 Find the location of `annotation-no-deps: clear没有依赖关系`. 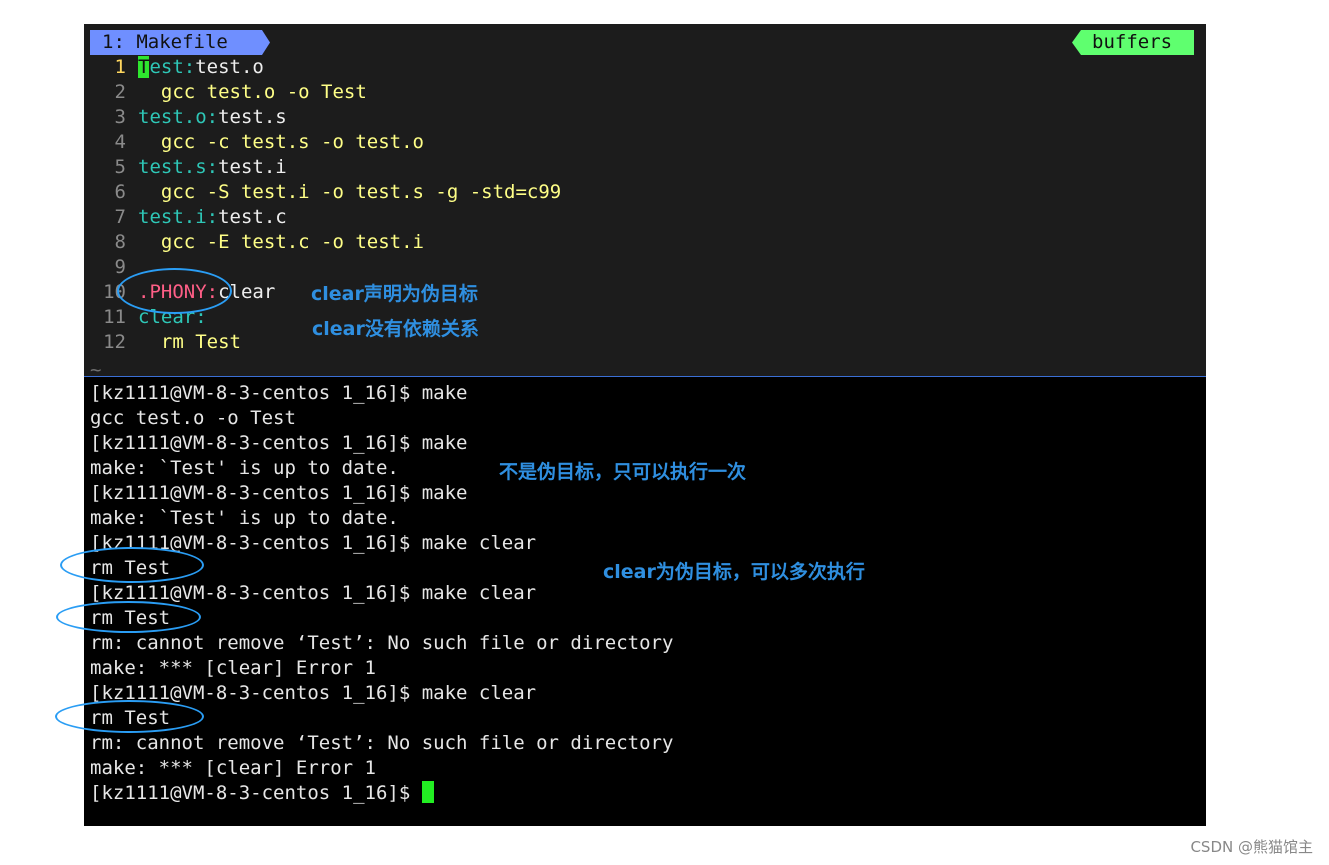

annotation-no-deps: clear没有依赖关系 is located at coordinates (395, 329).